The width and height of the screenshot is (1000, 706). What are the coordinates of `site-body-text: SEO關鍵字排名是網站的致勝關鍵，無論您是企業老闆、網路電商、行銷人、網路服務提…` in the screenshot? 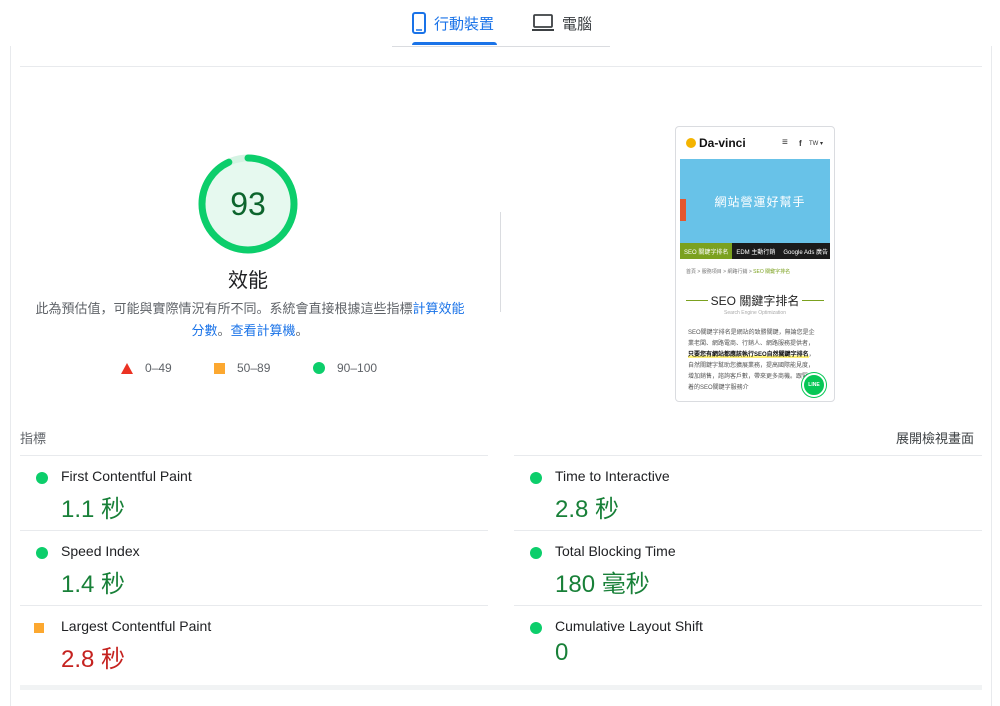 It's located at (753, 361).